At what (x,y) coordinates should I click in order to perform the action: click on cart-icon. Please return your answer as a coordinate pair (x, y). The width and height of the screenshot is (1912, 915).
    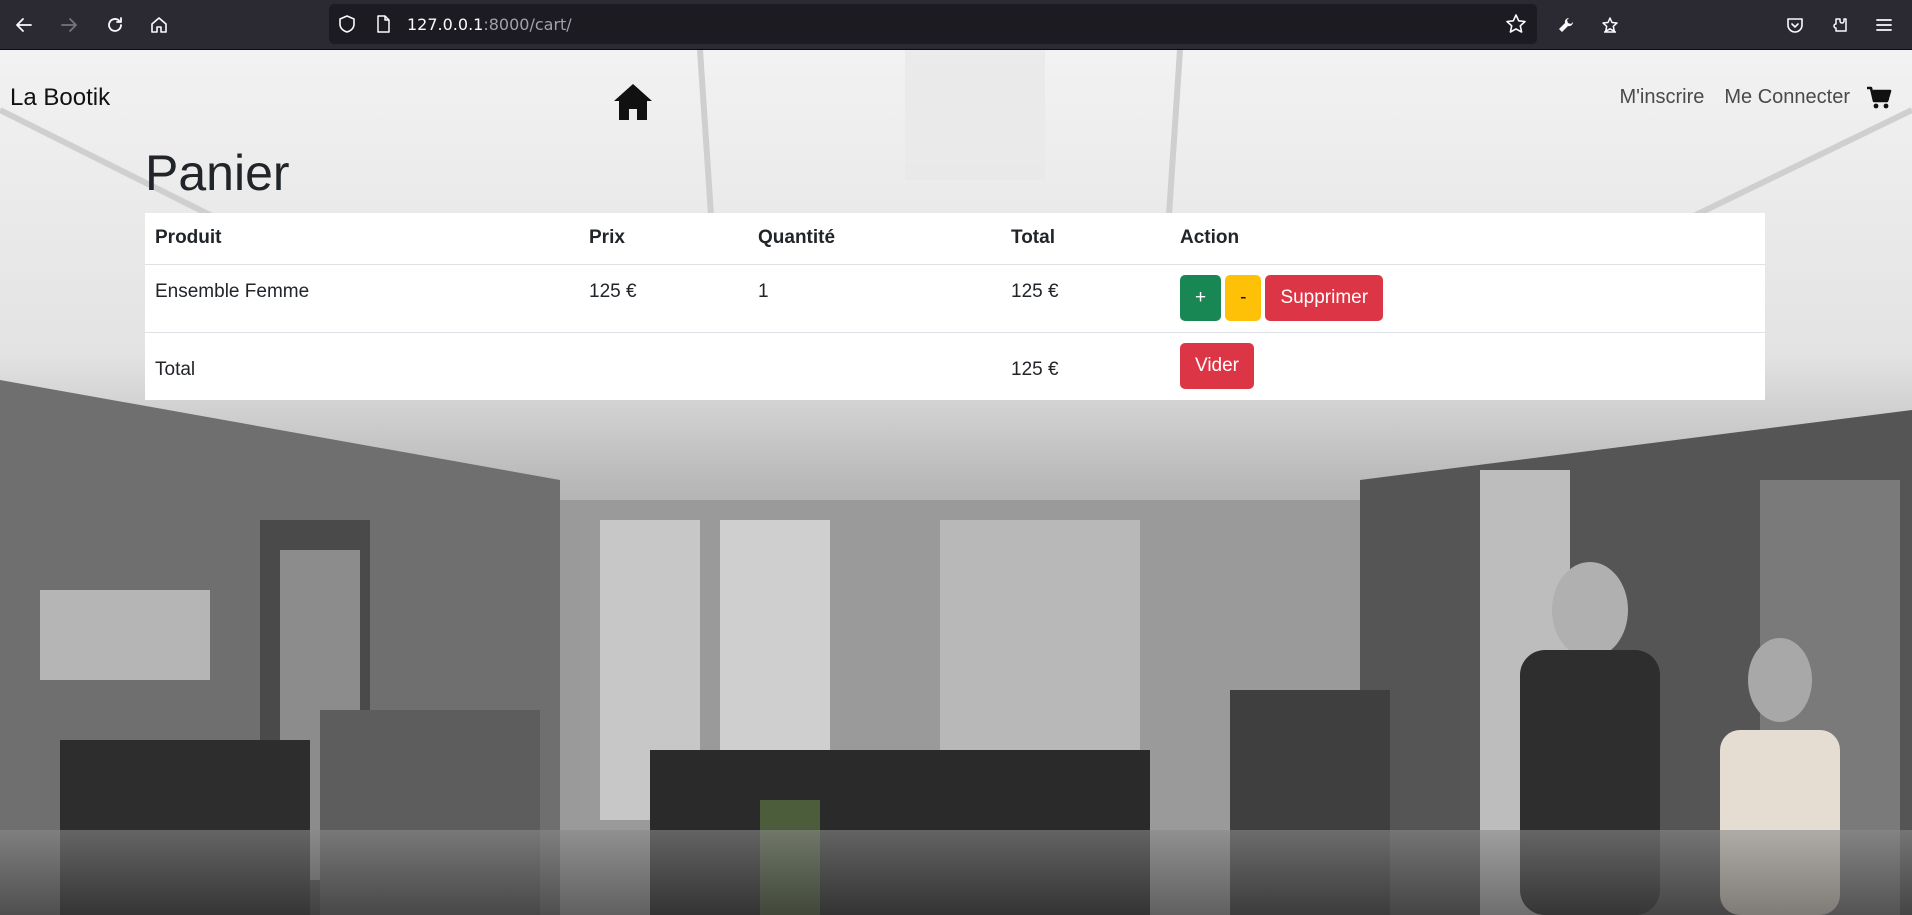
    Looking at the image, I should click on (1879, 97).